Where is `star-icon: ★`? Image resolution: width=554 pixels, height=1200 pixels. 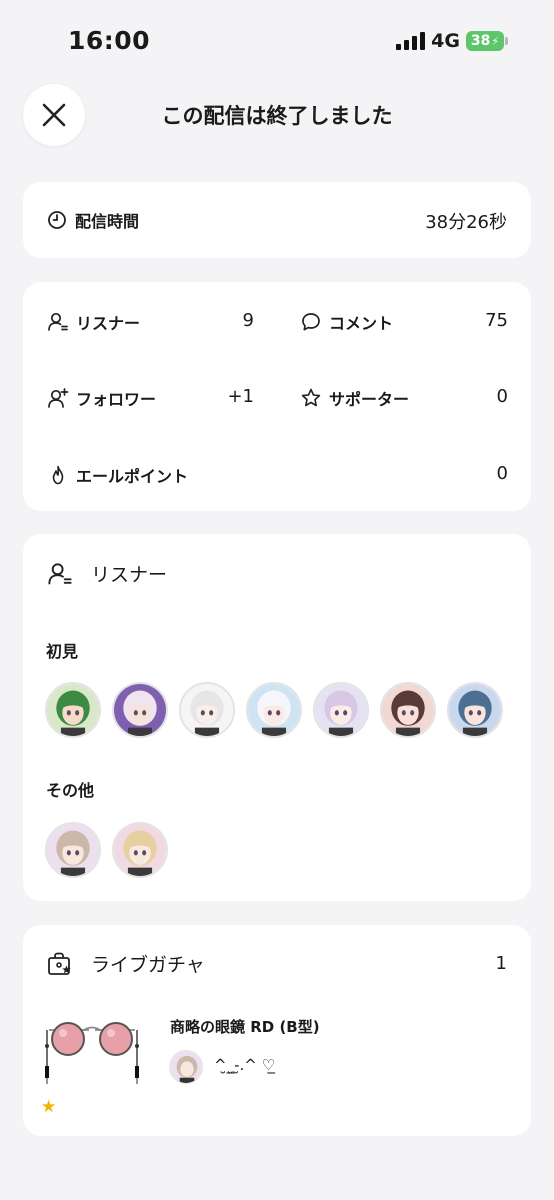 star-icon: ★ is located at coordinates (49, 1107).